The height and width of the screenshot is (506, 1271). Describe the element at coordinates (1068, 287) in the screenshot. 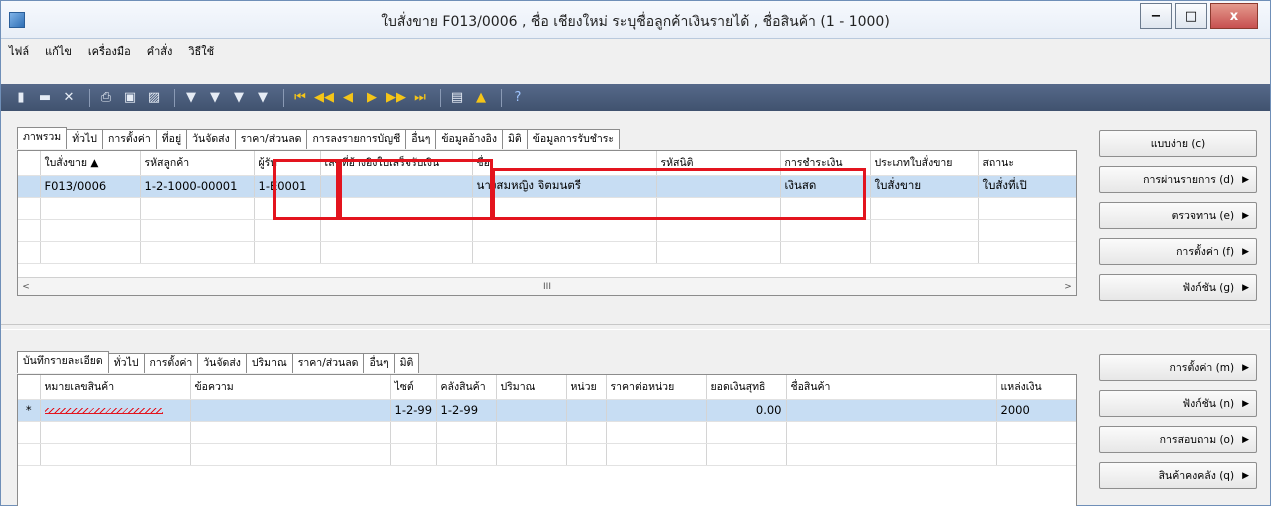

I see `scroll-right-icon: >` at that location.